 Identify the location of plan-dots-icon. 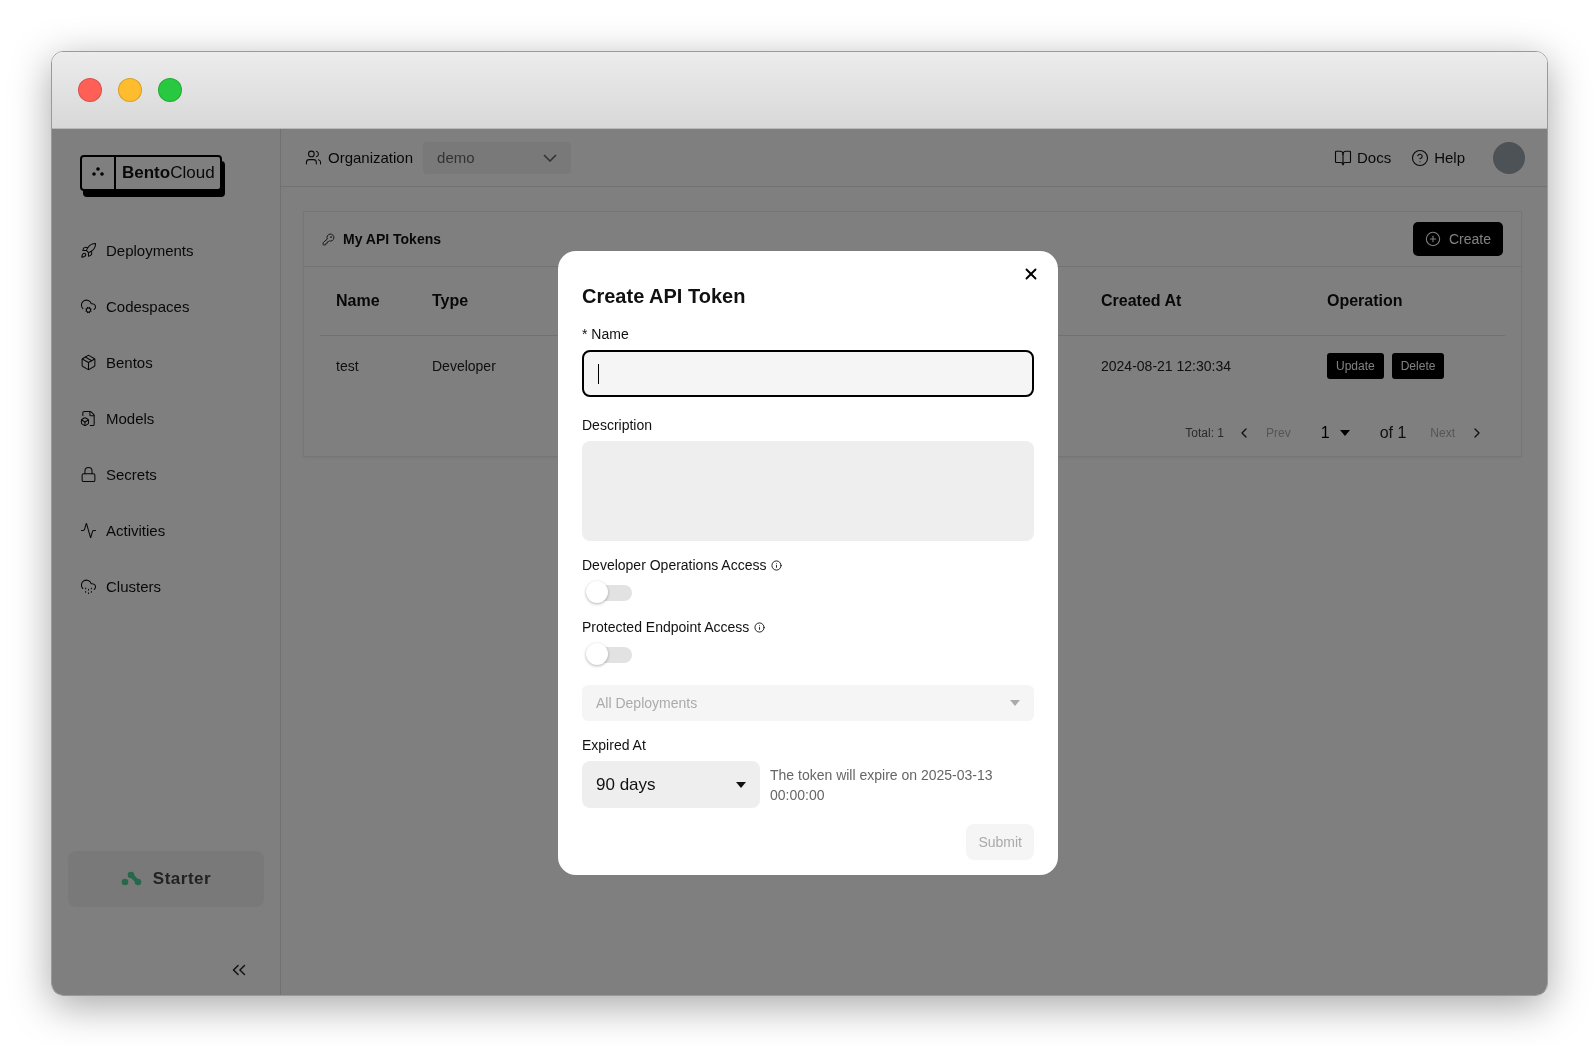
(131, 879).